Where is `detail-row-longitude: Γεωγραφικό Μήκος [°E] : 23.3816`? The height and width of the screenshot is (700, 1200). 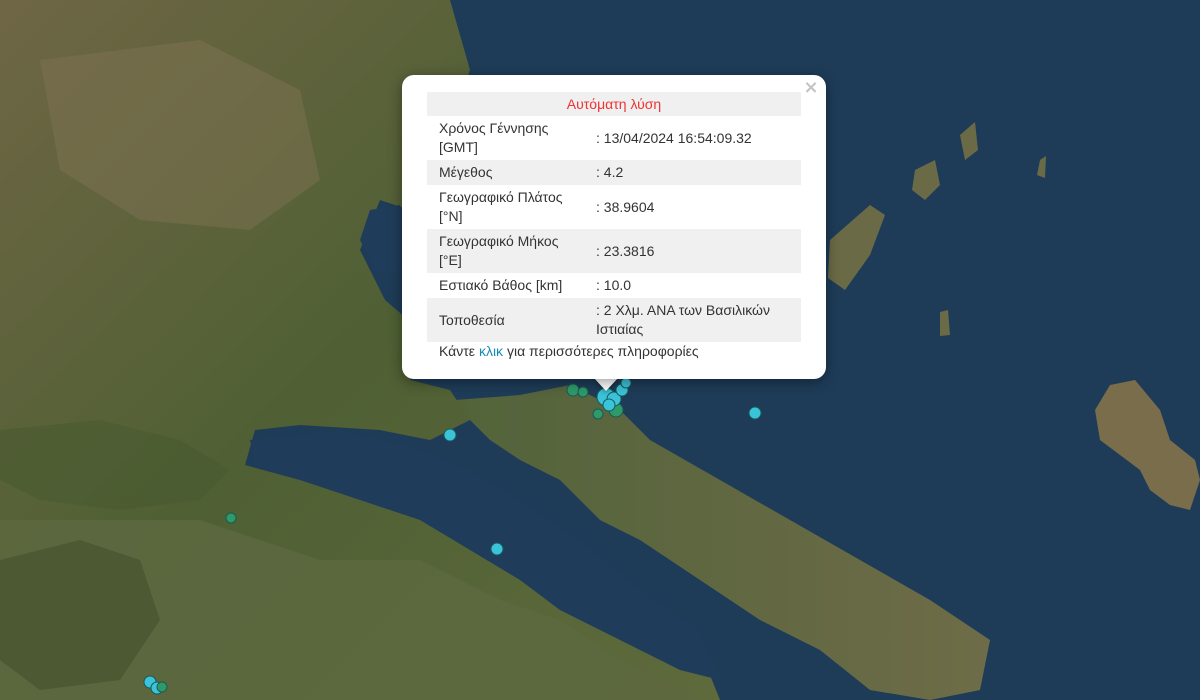 detail-row-longitude: Γεωγραφικό Μήκος [°E] : 23.3816 is located at coordinates (614, 251).